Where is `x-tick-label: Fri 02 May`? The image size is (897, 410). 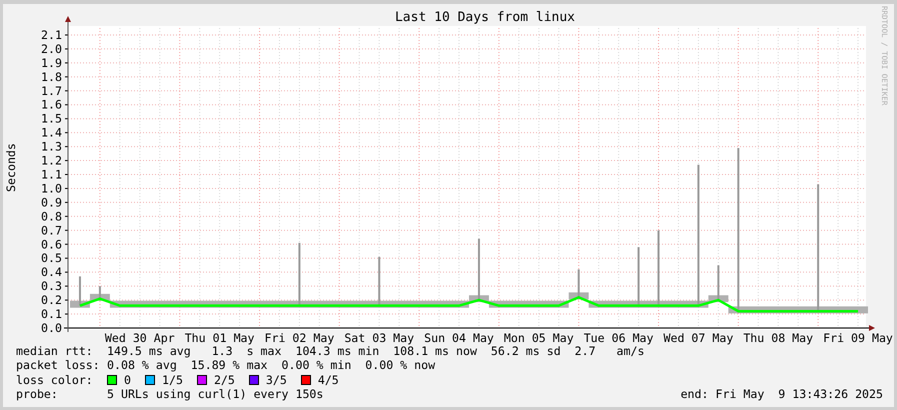 x-tick-label: Fri 02 May is located at coordinates (299, 338).